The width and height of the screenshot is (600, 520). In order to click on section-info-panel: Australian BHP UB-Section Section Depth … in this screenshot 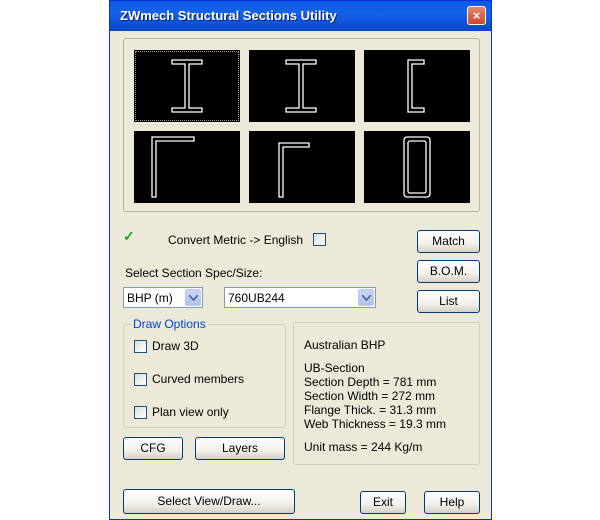, I will do `click(386, 393)`.